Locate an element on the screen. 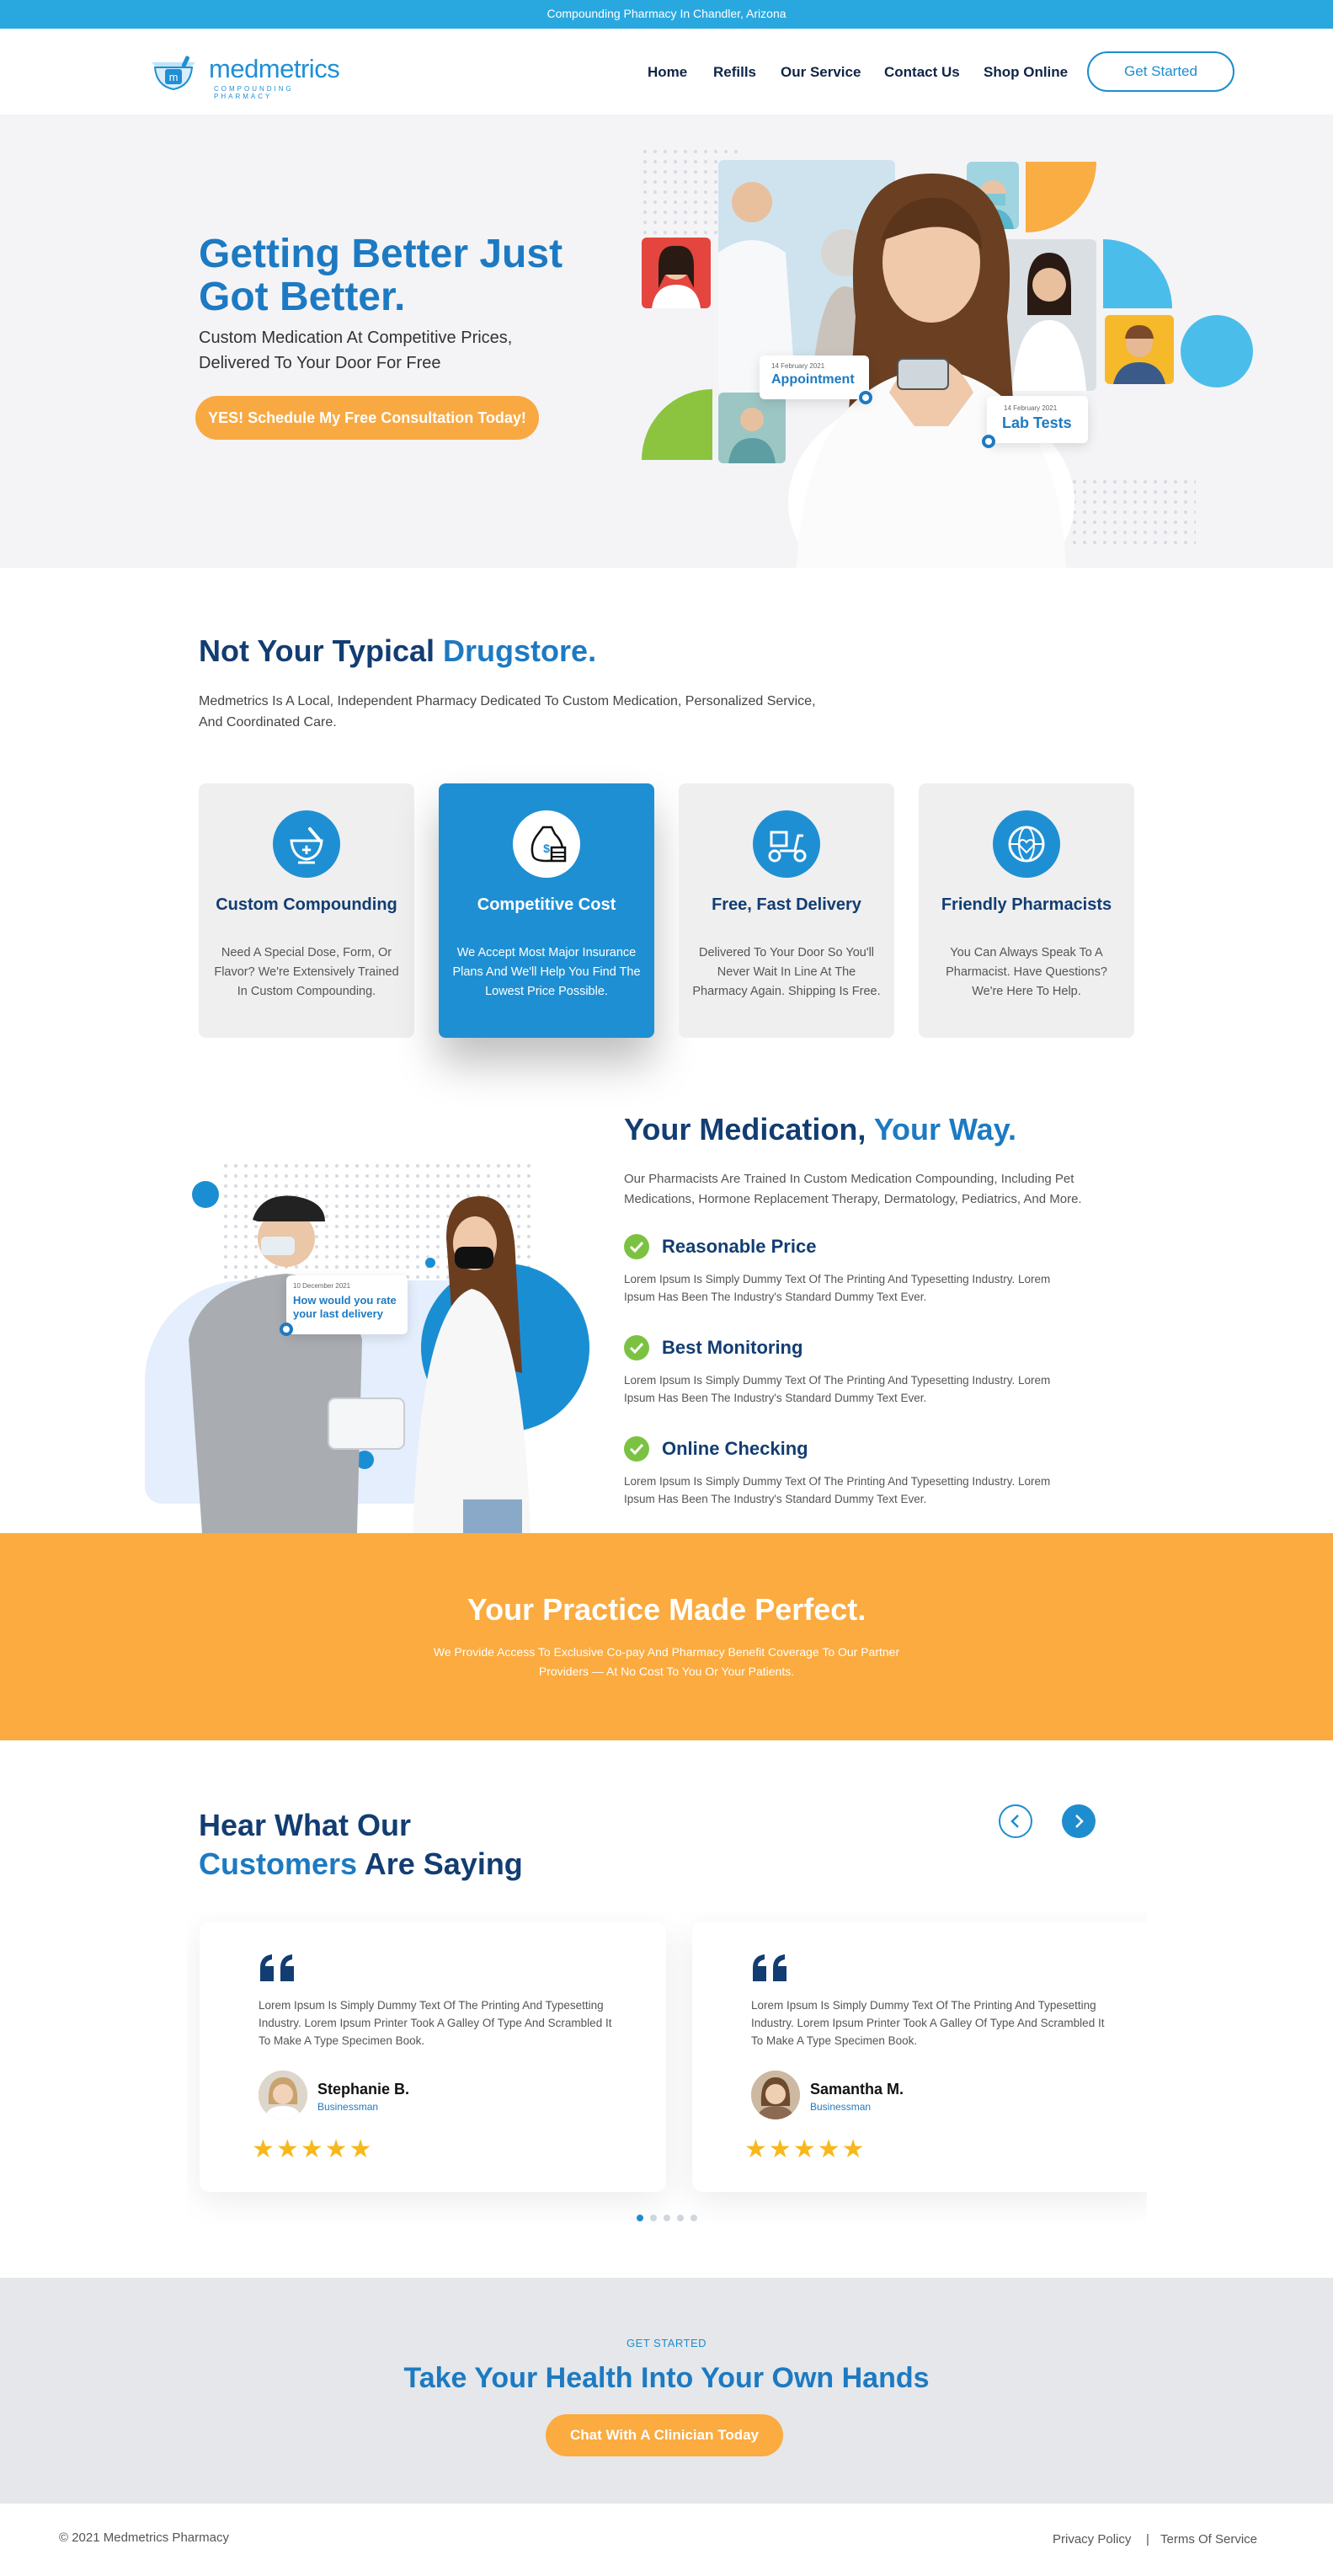 The height and width of the screenshot is (2576, 1333). cta-title: Take Your Health Into Your Own Hands is located at coordinates (667, 2378).